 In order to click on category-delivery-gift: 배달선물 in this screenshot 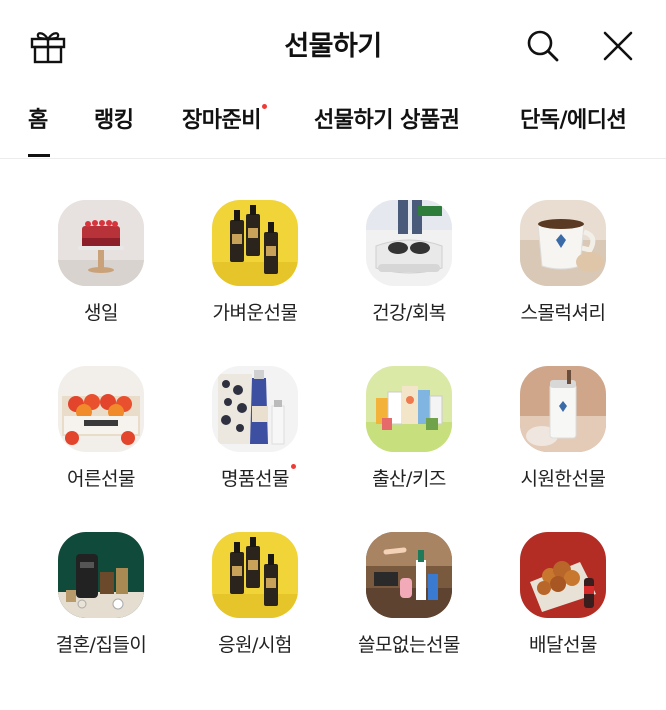, I will do `click(563, 594)`.